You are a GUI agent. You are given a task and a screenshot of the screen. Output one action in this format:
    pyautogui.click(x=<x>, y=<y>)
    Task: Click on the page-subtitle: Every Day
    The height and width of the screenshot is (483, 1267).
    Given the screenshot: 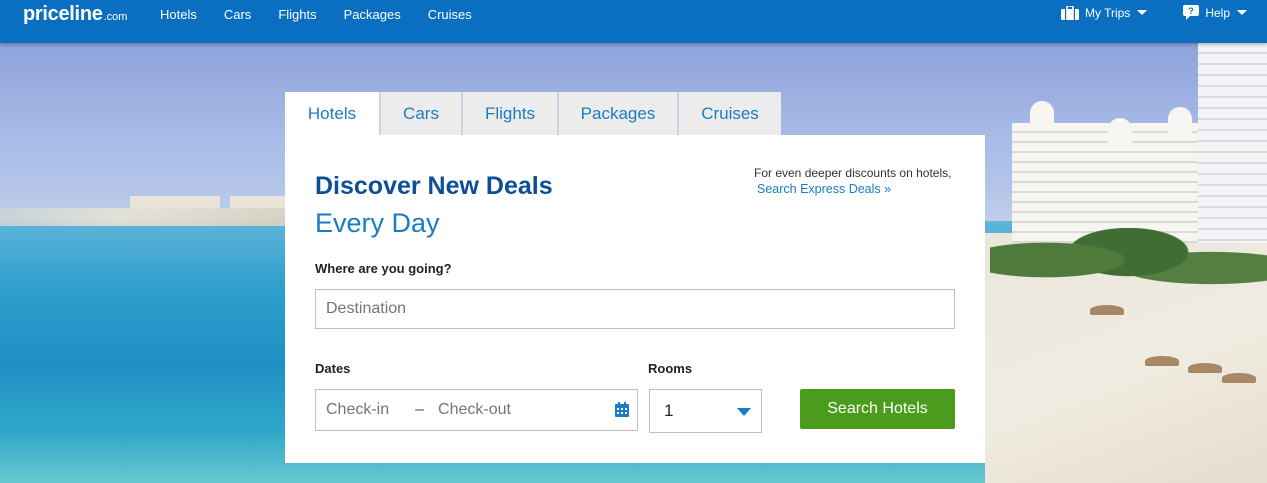 What is the action you would take?
    pyautogui.click(x=377, y=223)
    